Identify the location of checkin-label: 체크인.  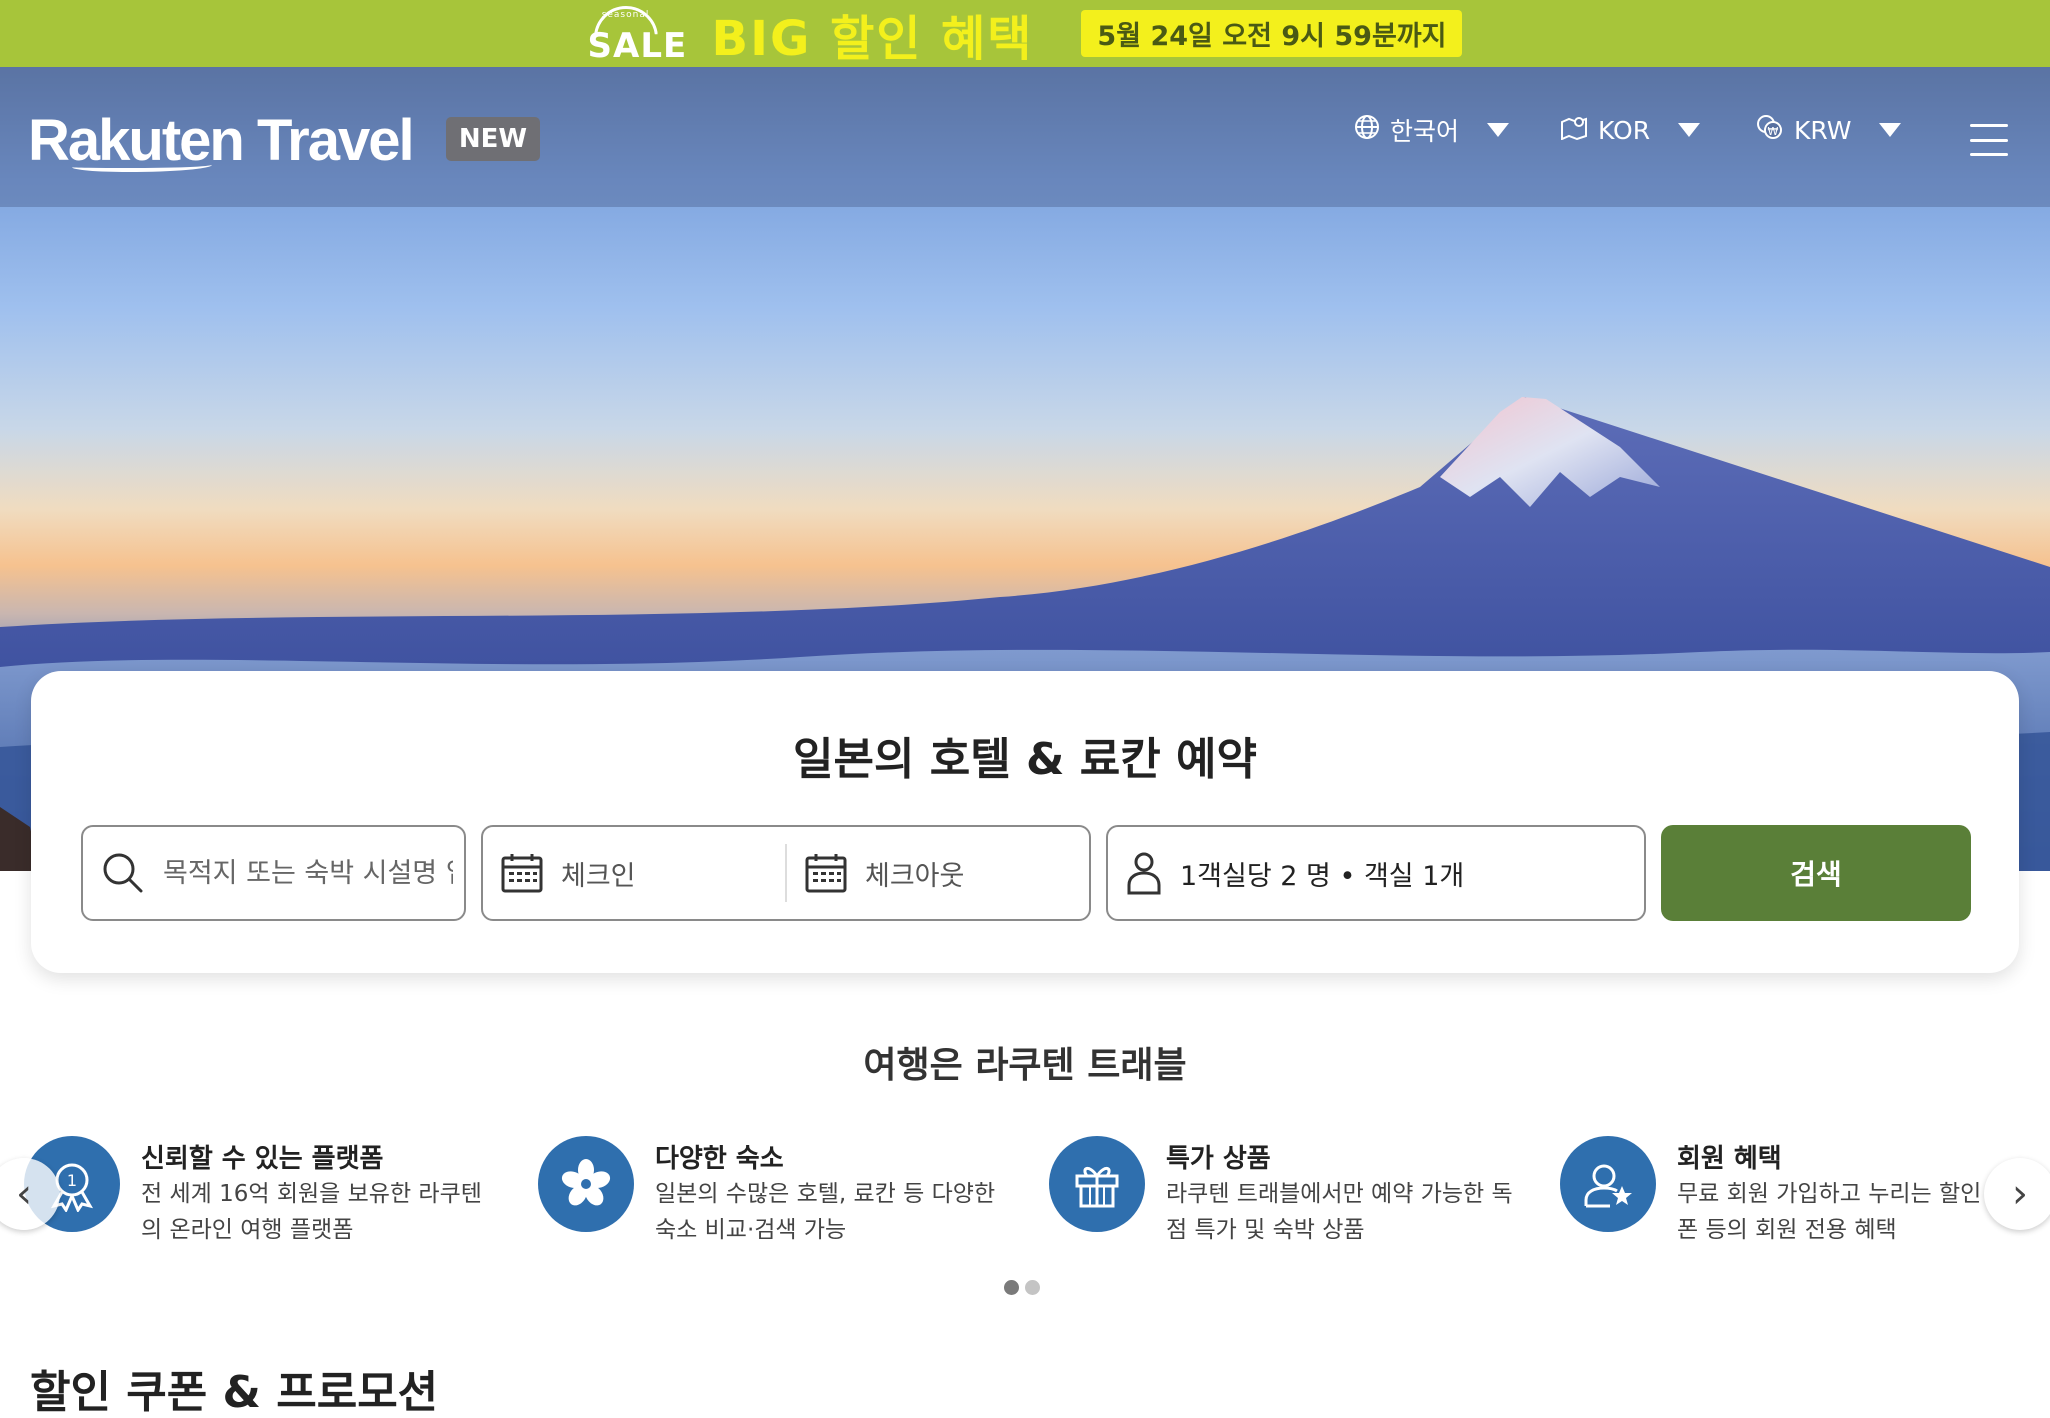
(598, 876).